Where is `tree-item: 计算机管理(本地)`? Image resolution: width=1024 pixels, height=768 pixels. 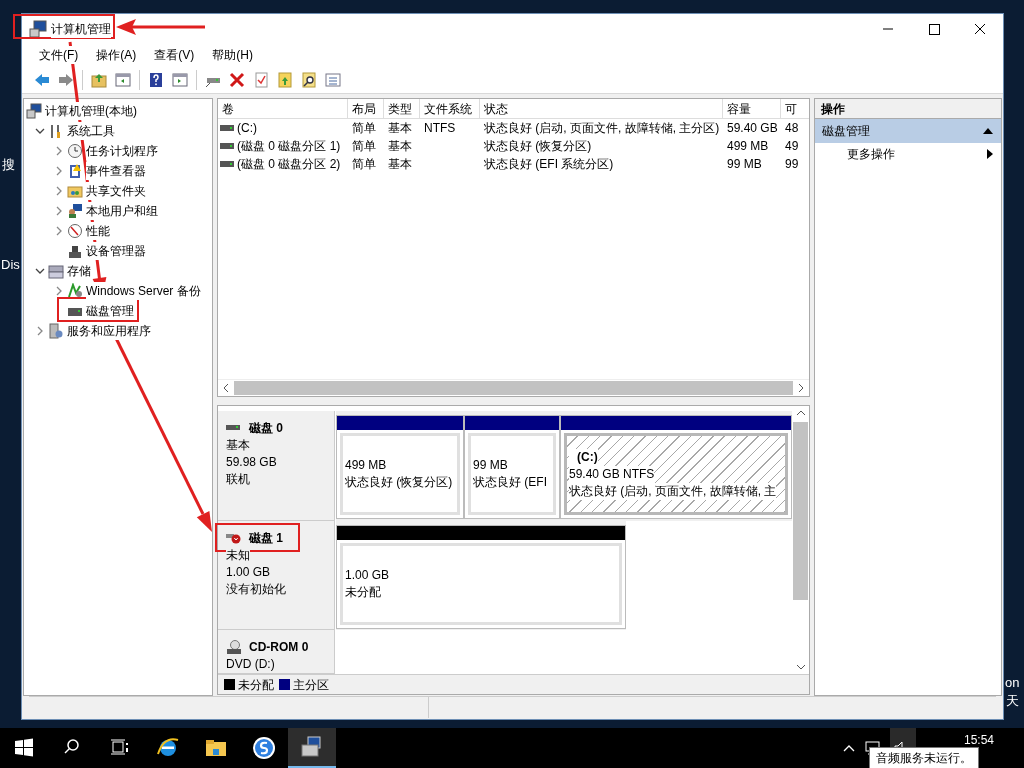 tree-item: 计算机管理(本地) is located at coordinates (91, 111).